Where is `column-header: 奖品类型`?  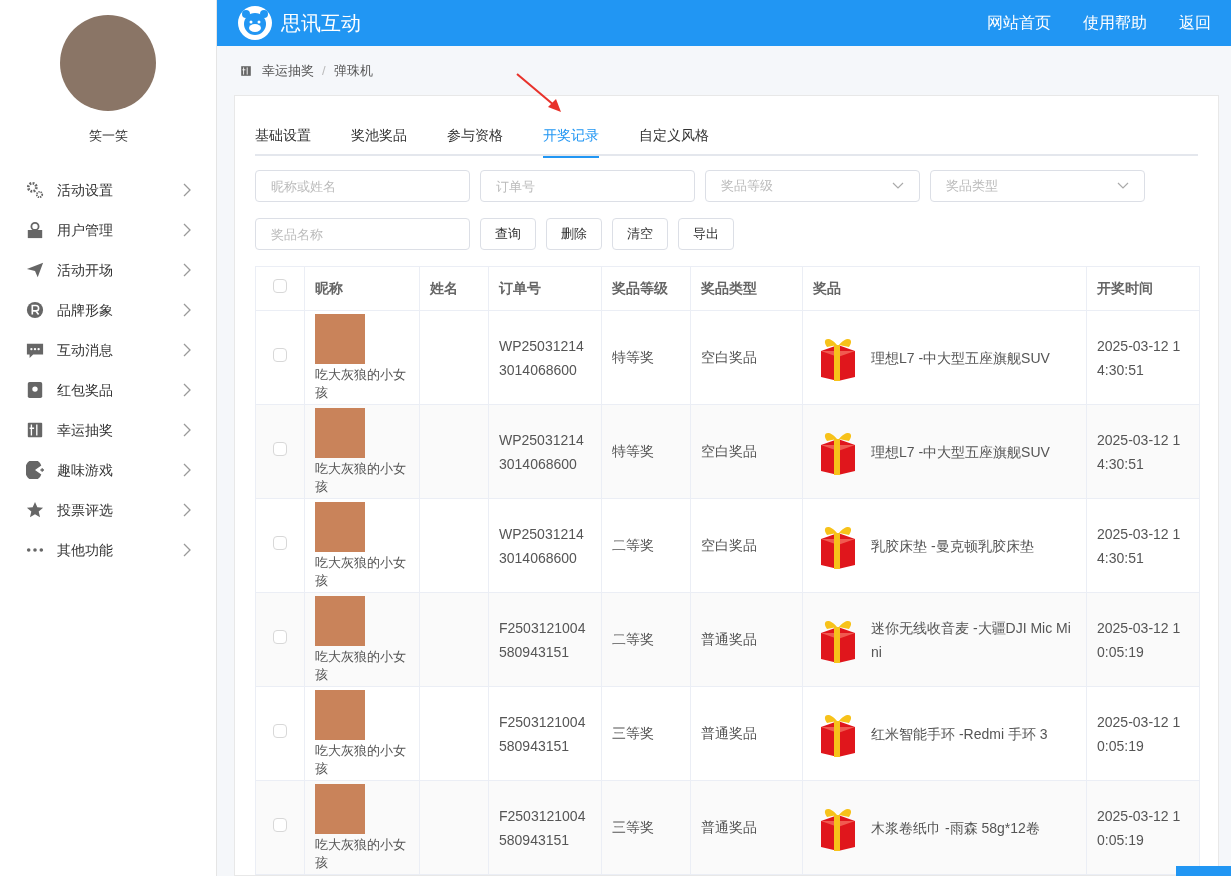
column-header: 奖品类型 is located at coordinates (746, 288).